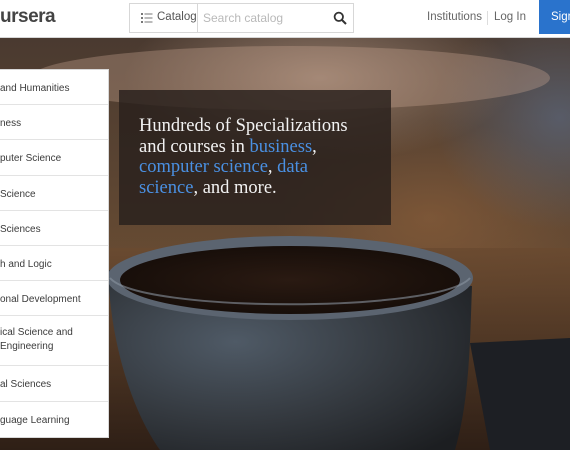 The width and height of the screenshot is (570, 450). I want to click on category-label: guage Learning, so click(35, 420).